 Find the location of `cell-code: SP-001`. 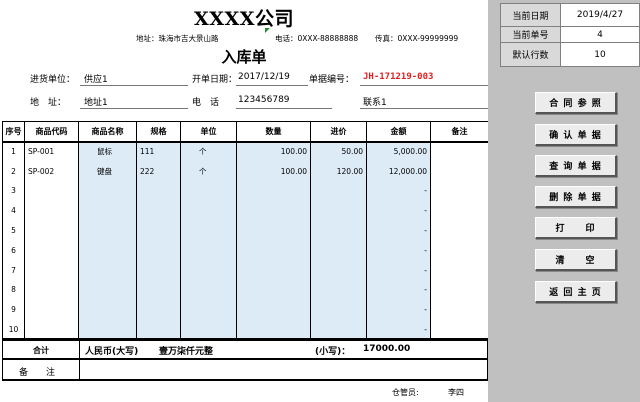

cell-code: SP-001 is located at coordinates (51, 151).